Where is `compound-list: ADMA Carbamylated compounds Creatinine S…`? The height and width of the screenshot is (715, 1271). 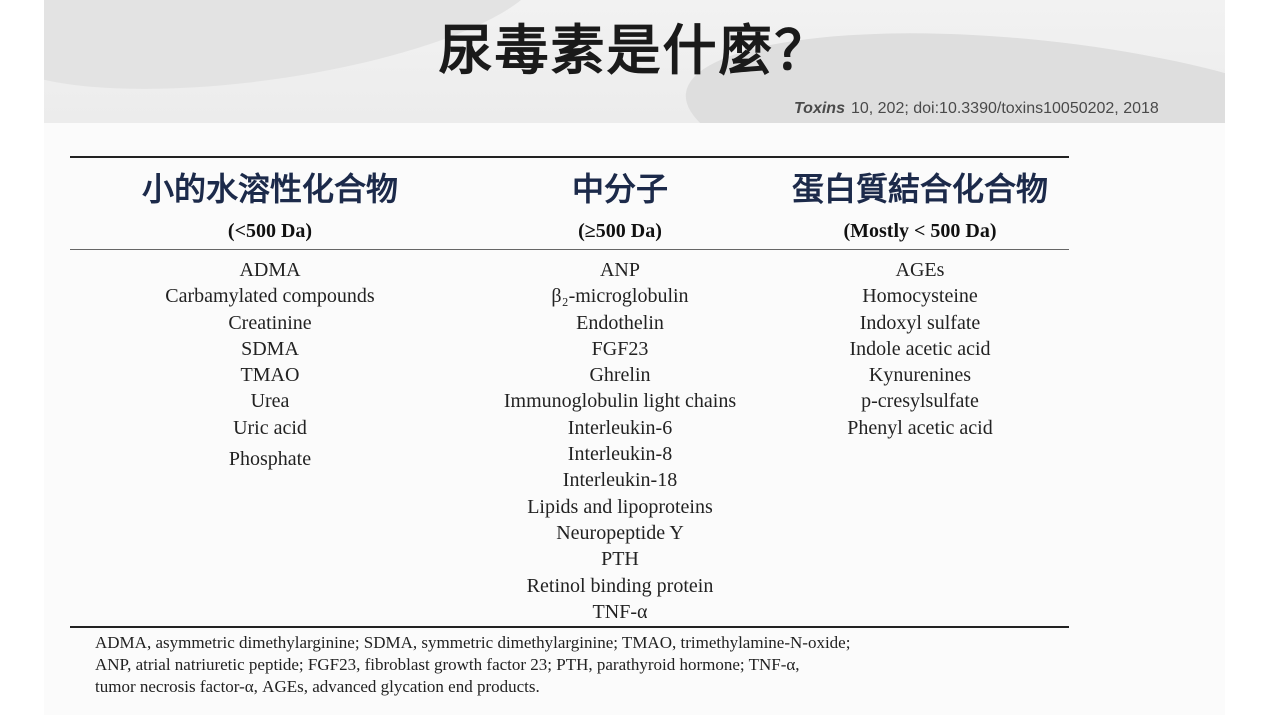 compound-list: ADMA Carbamylated compounds Creatinine S… is located at coordinates (270, 364).